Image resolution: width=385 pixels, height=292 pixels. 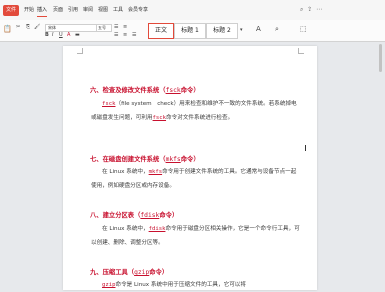 What do you see at coordinates (258, 29) in the screenshot?
I see `text-style-icon: A` at bounding box center [258, 29].